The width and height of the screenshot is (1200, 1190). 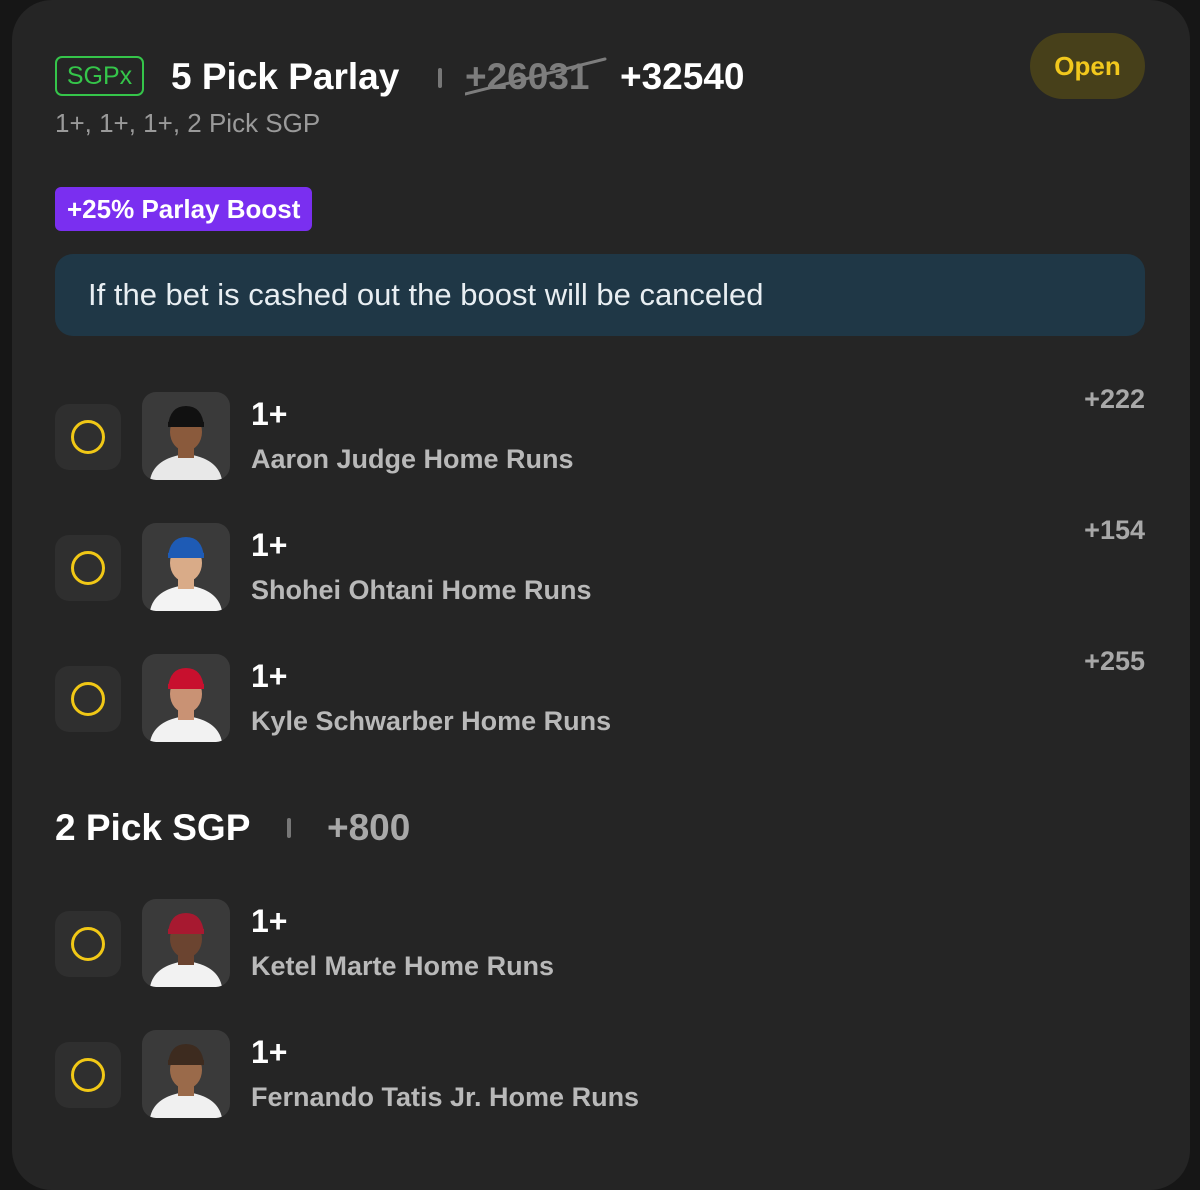 I want to click on leg-row: 1+ Shohei Ohtani Home Runs +154, so click(x=600, y=564).